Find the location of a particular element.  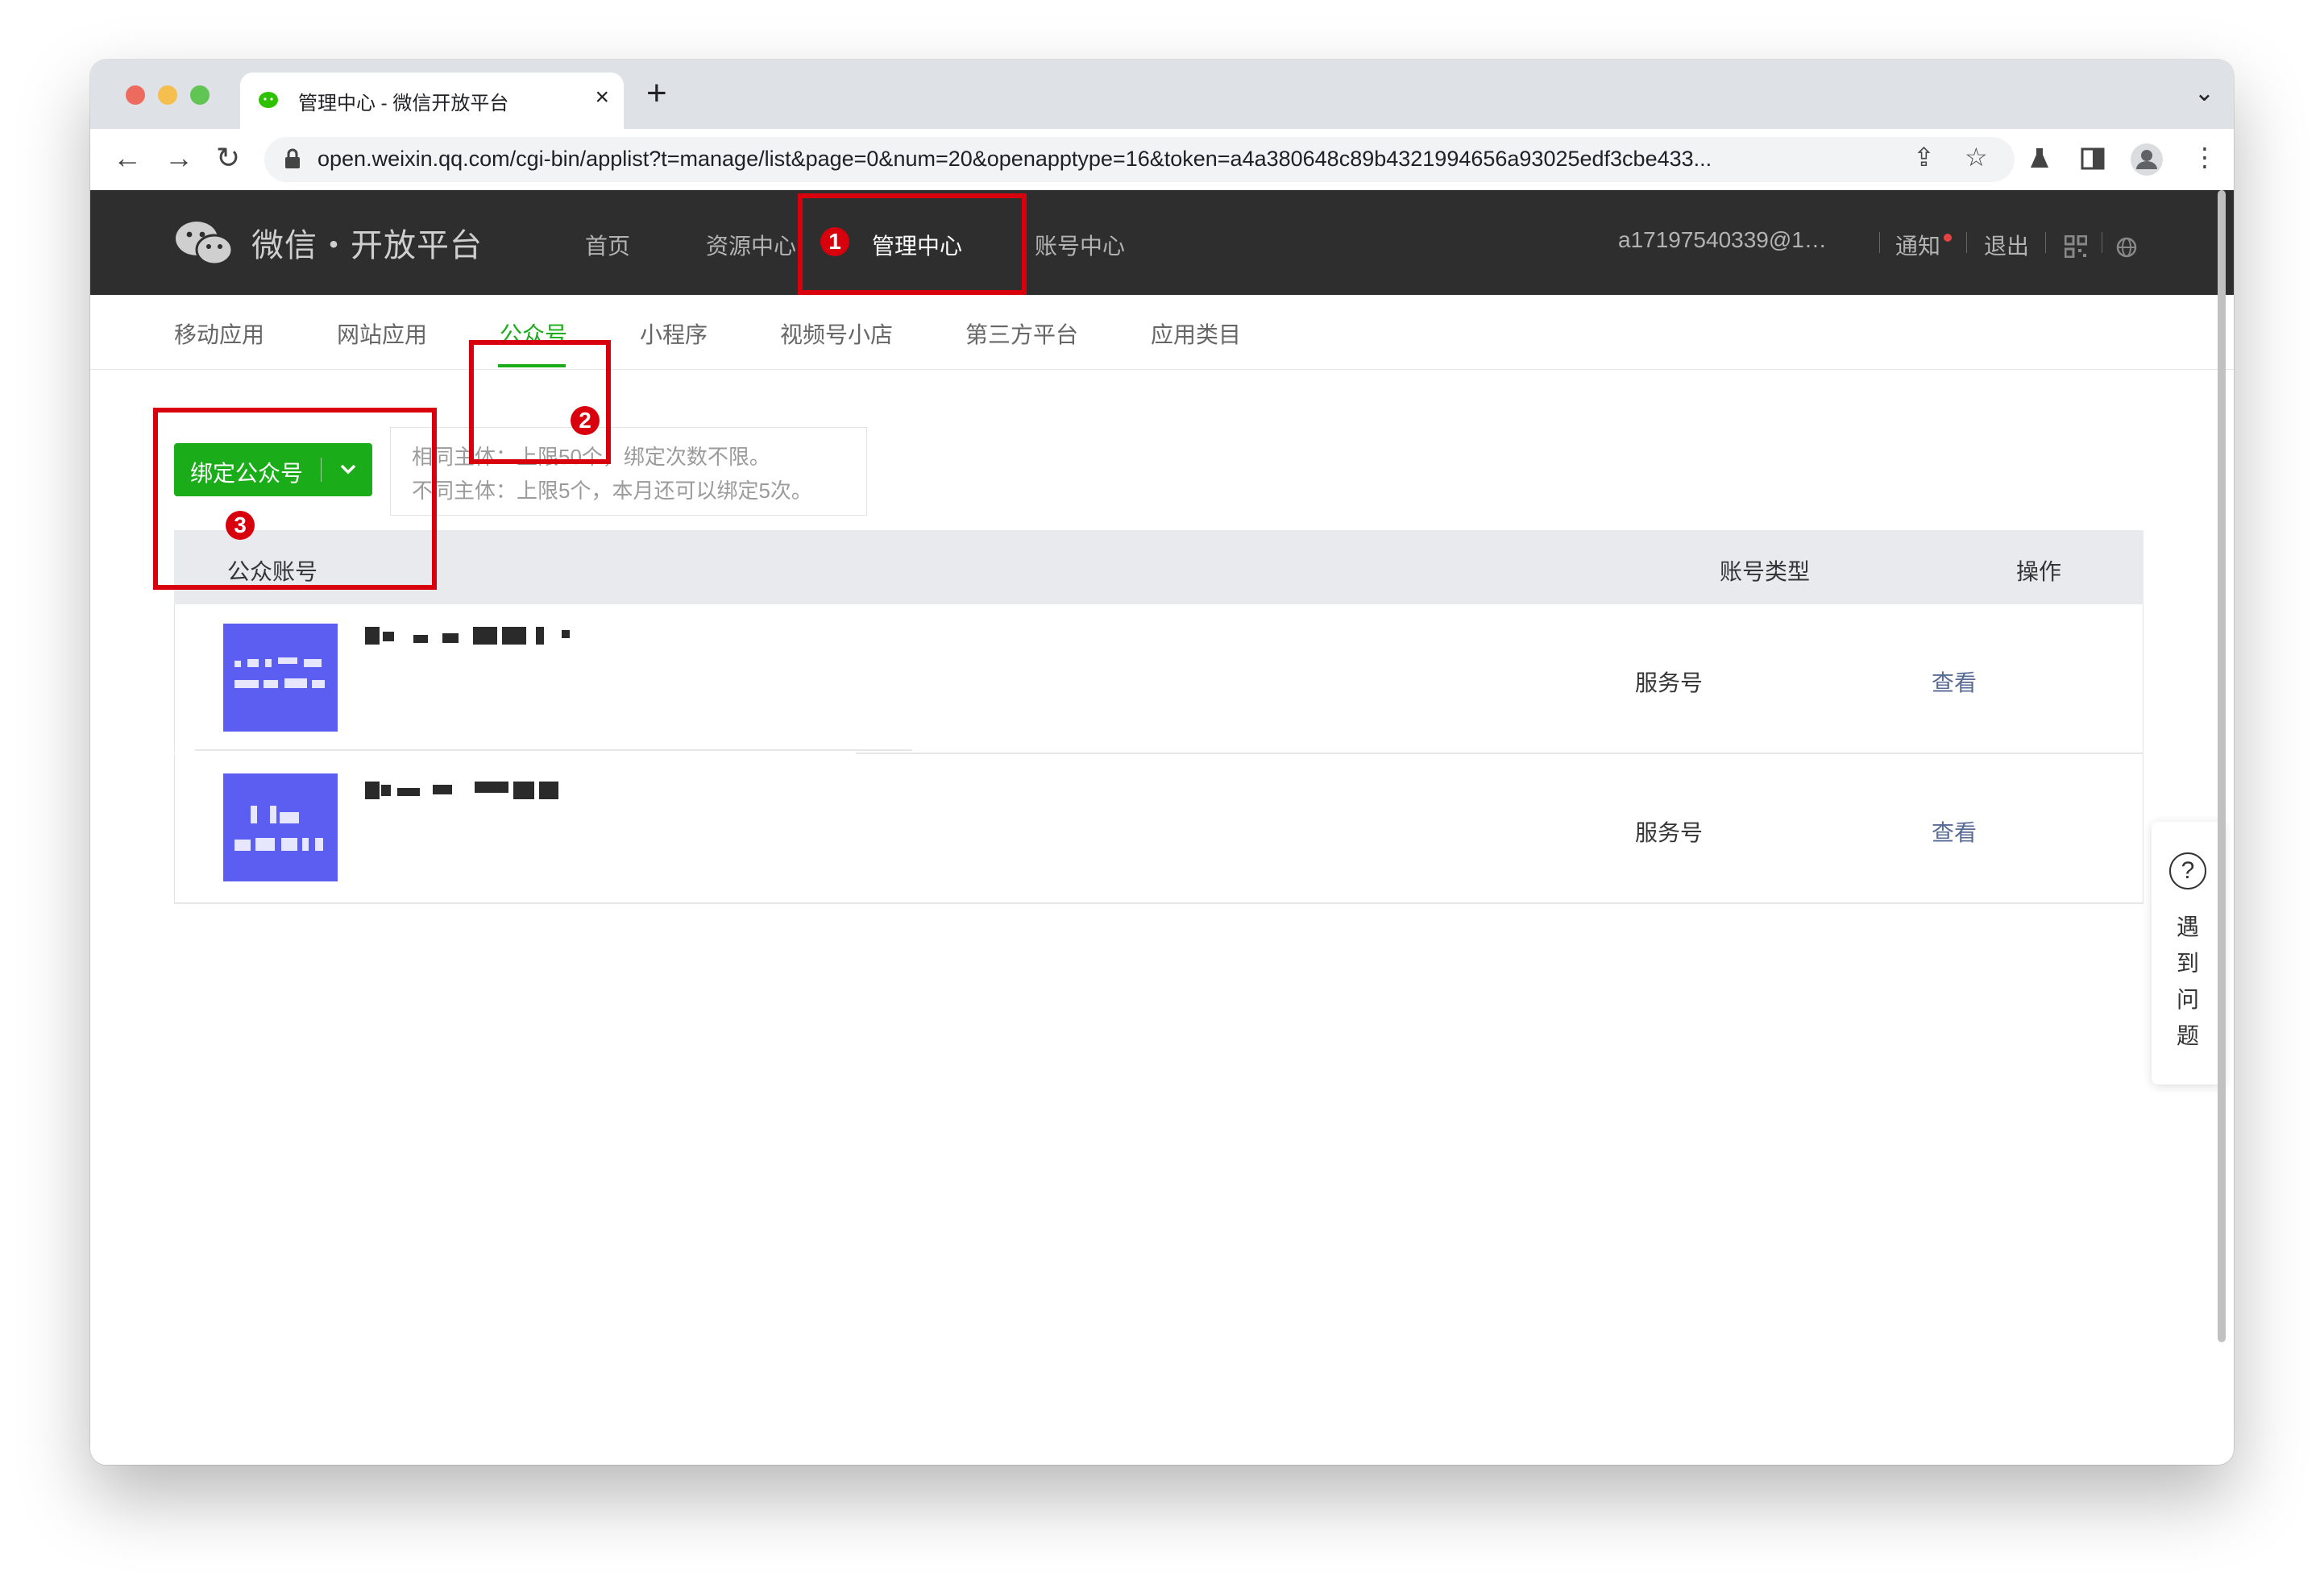

minimize-window-button is located at coordinates (167, 95).